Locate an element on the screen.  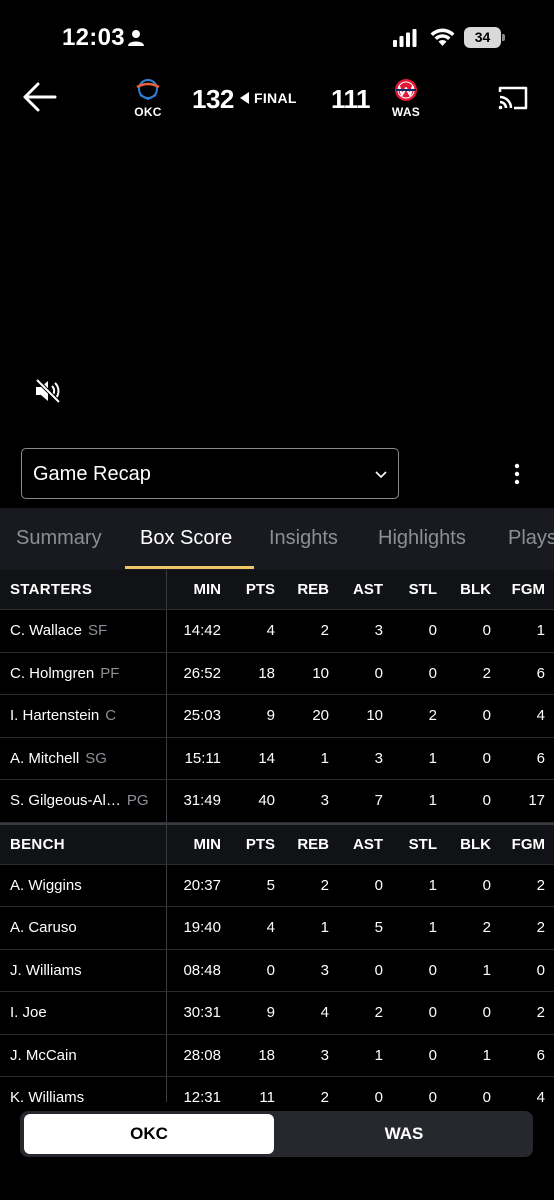
stat-cell: 26:52 is located at coordinates (202, 673).